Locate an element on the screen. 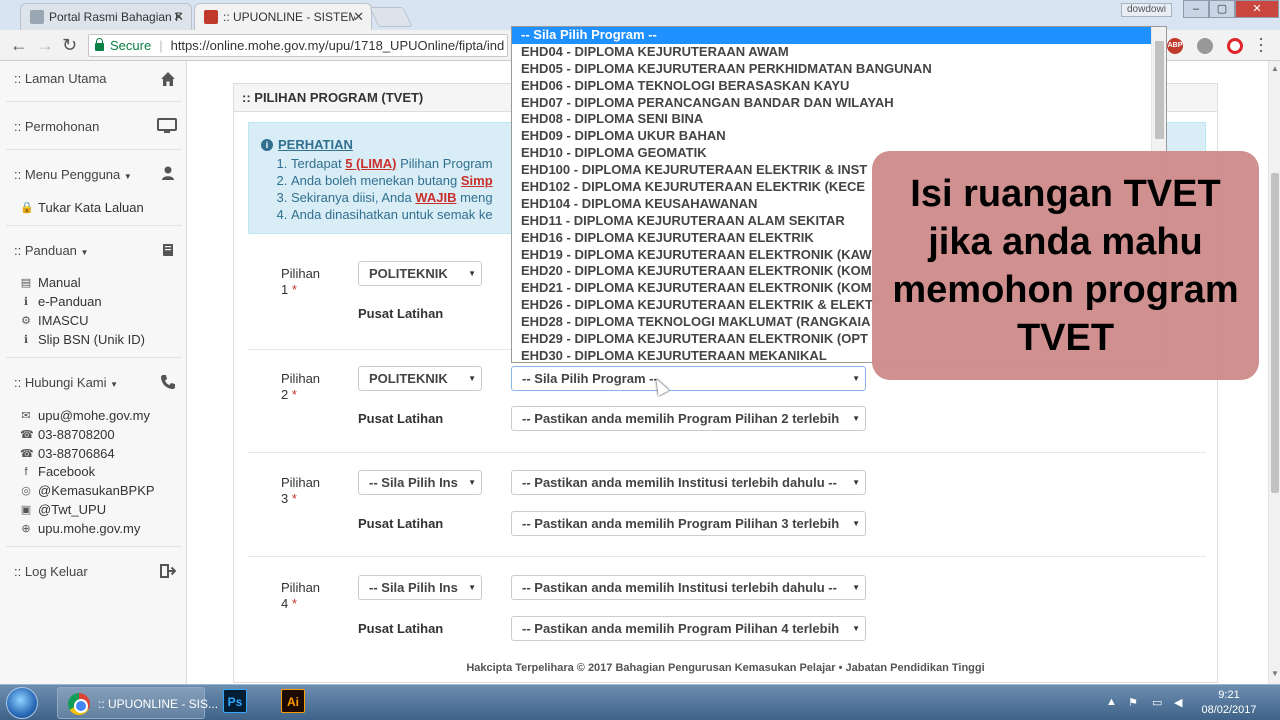 The image size is (1280, 720). profile-chip: dowdowi is located at coordinates (1146, 10).